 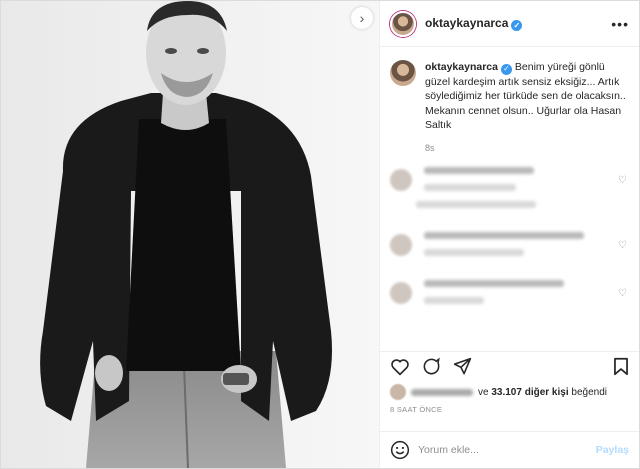 I want to click on likes-prefix: ve, so click(x=483, y=392).